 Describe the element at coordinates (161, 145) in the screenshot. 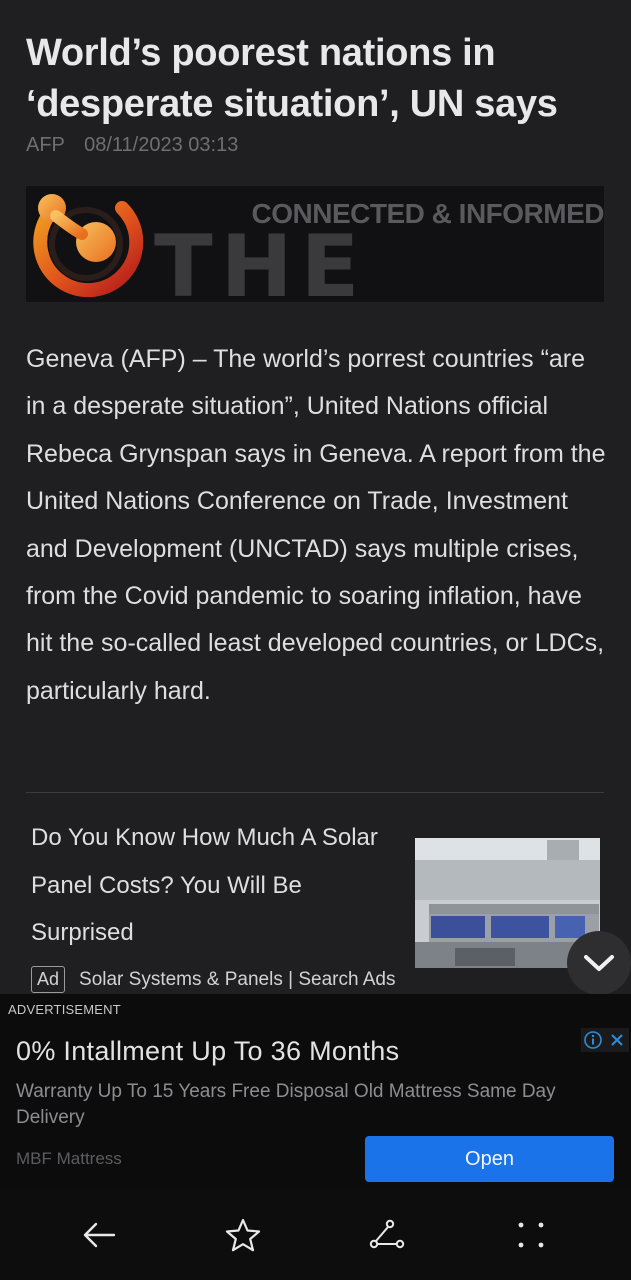

I see `article-timestamp: 08/11/2023 03:13` at that location.